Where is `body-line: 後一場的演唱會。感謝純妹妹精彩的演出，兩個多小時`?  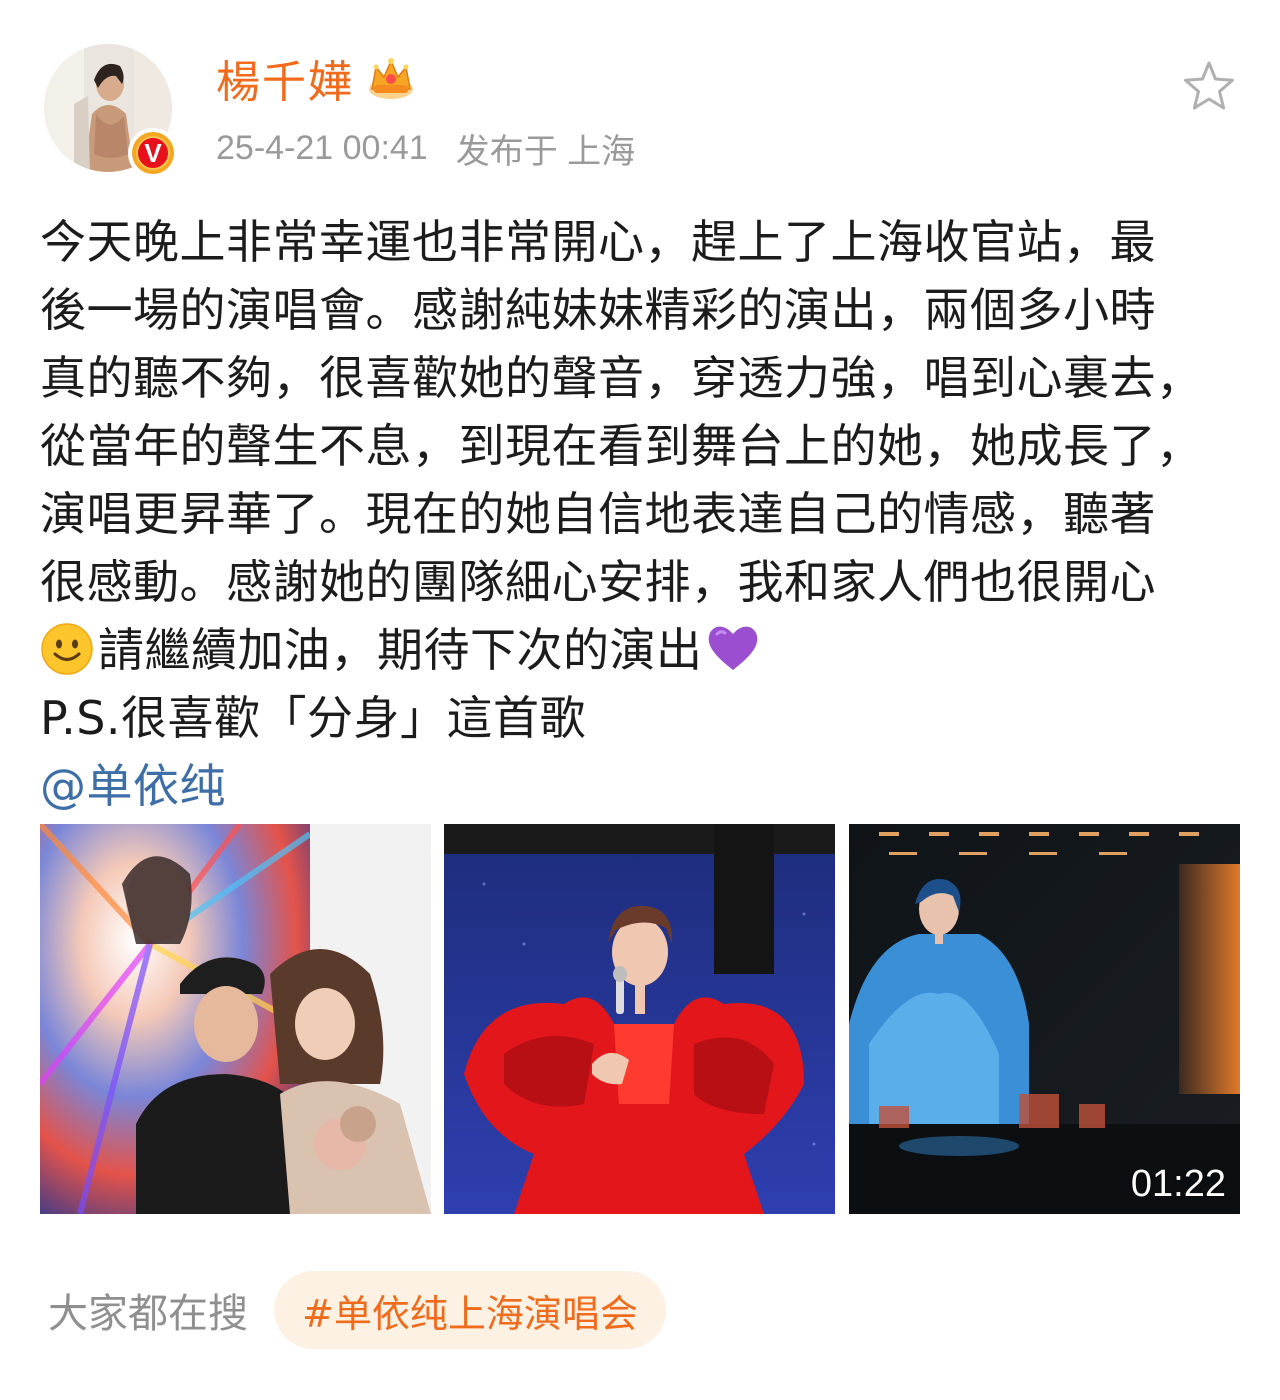 body-line: 後一場的演唱會。感謝純妹妹精彩的演出，兩個多小時 is located at coordinates (598, 310).